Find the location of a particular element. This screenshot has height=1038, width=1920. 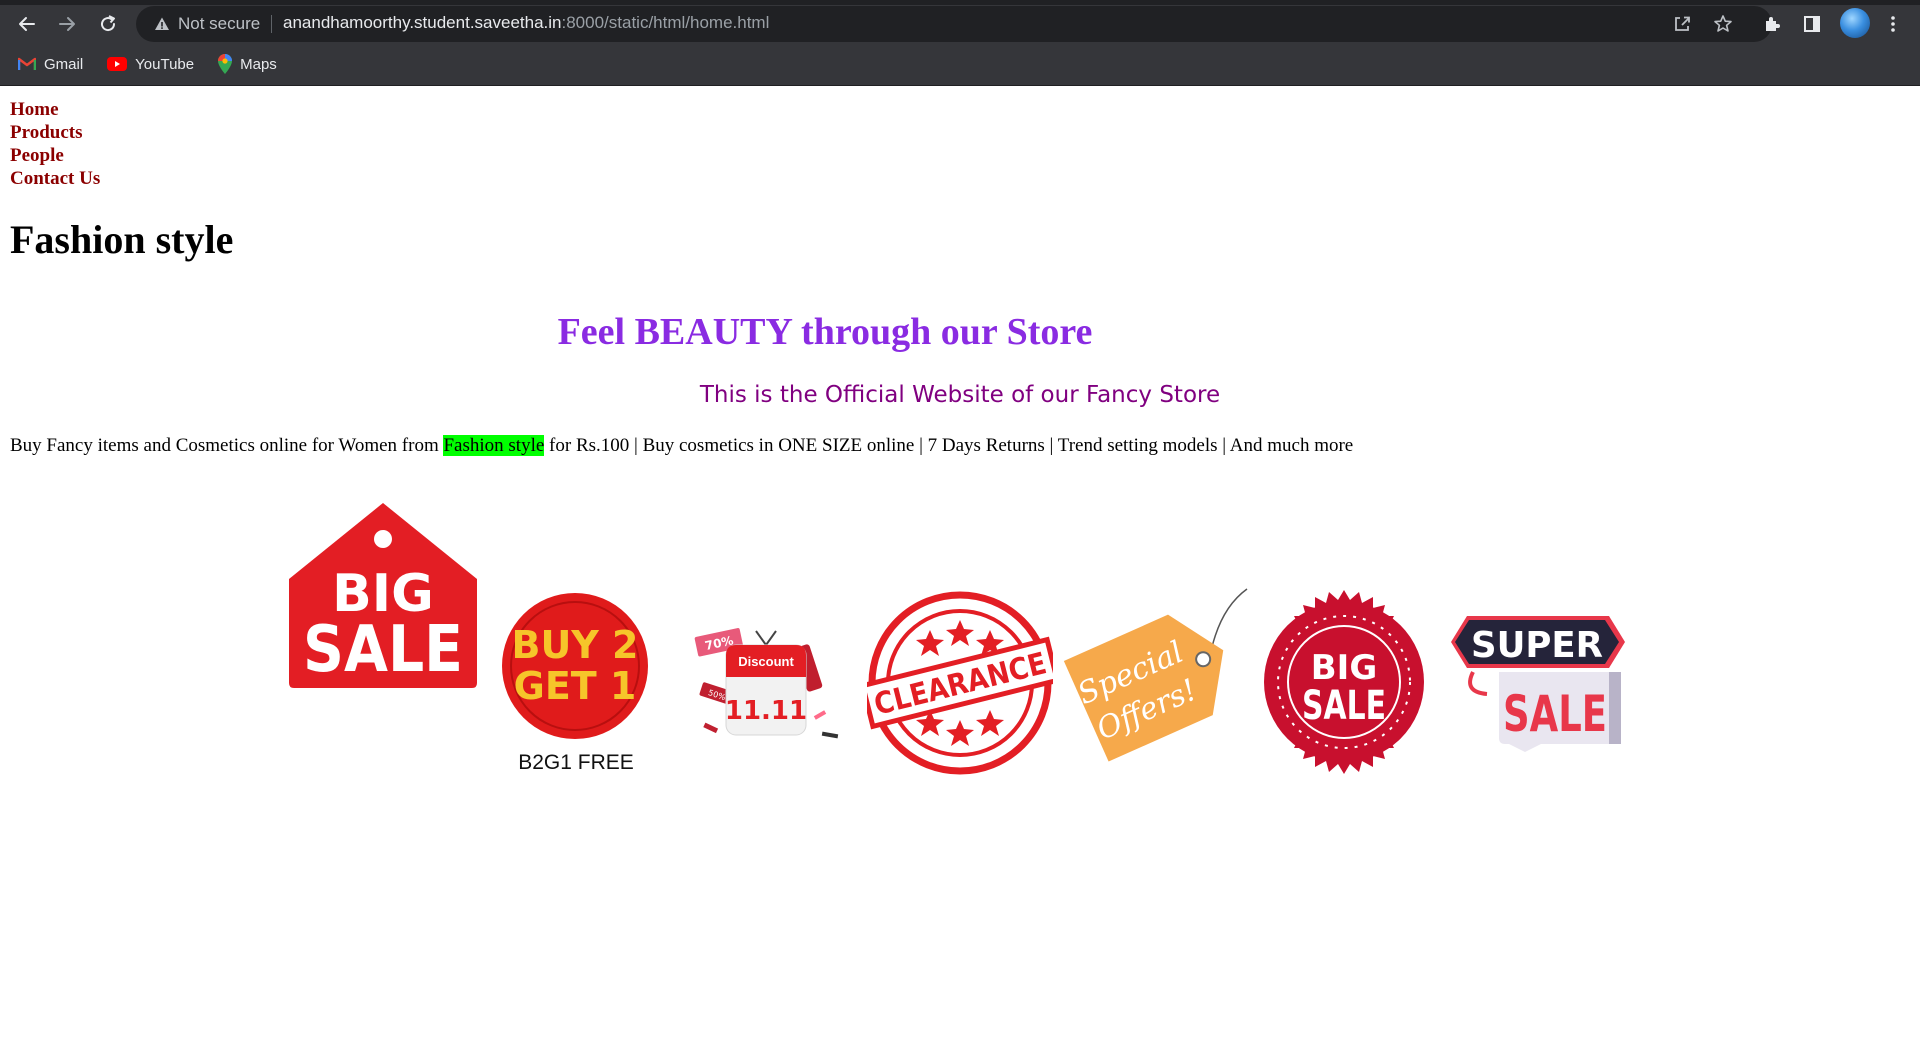

description-highlight: Fashion style is located at coordinates (494, 445).